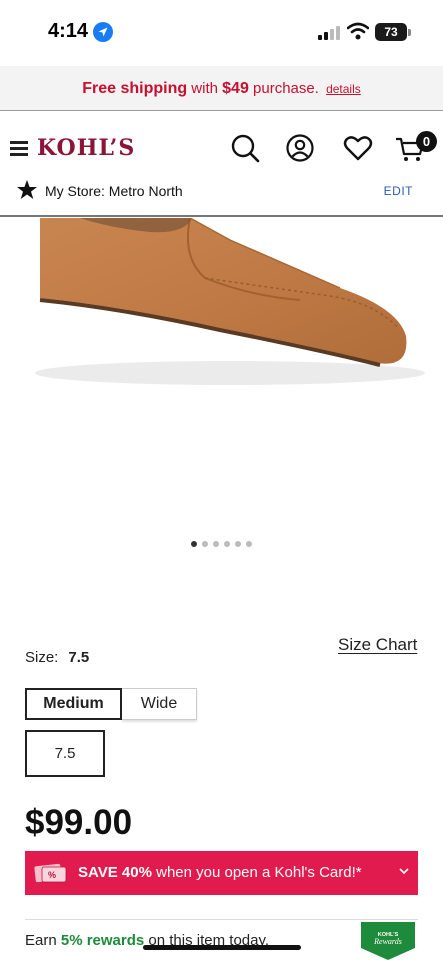 The height and width of the screenshot is (960, 443). Describe the element at coordinates (114, 191) in the screenshot. I see `store-label: My Store: Metro North` at that location.